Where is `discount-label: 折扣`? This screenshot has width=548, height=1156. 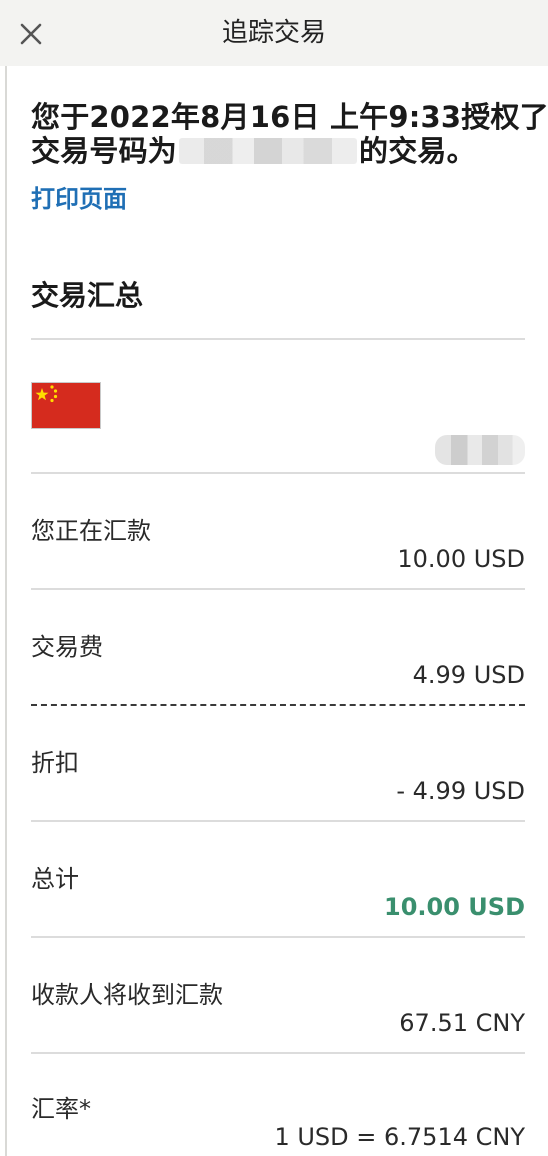 discount-label: 折扣 is located at coordinates (55, 763).